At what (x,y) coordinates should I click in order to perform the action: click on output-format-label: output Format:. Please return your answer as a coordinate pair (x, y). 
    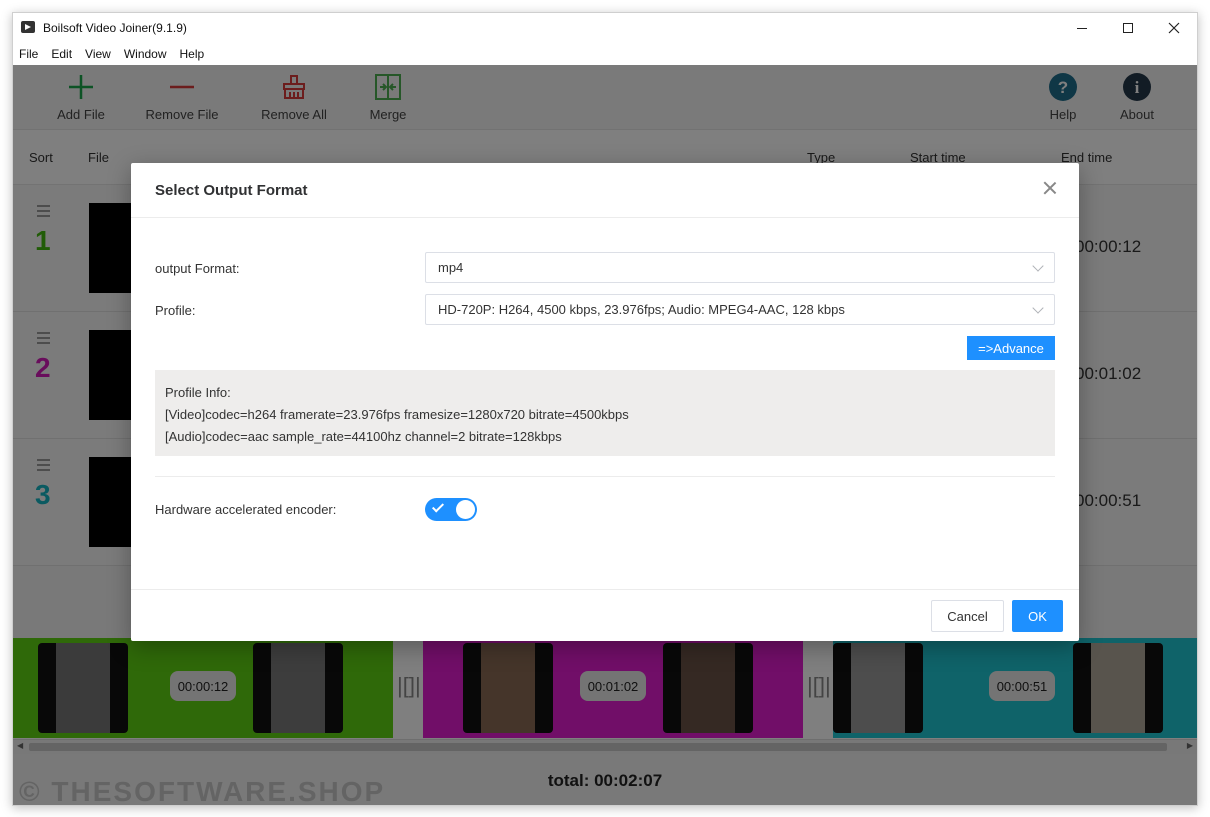
    Looking at the image, I should click on (197, 268).